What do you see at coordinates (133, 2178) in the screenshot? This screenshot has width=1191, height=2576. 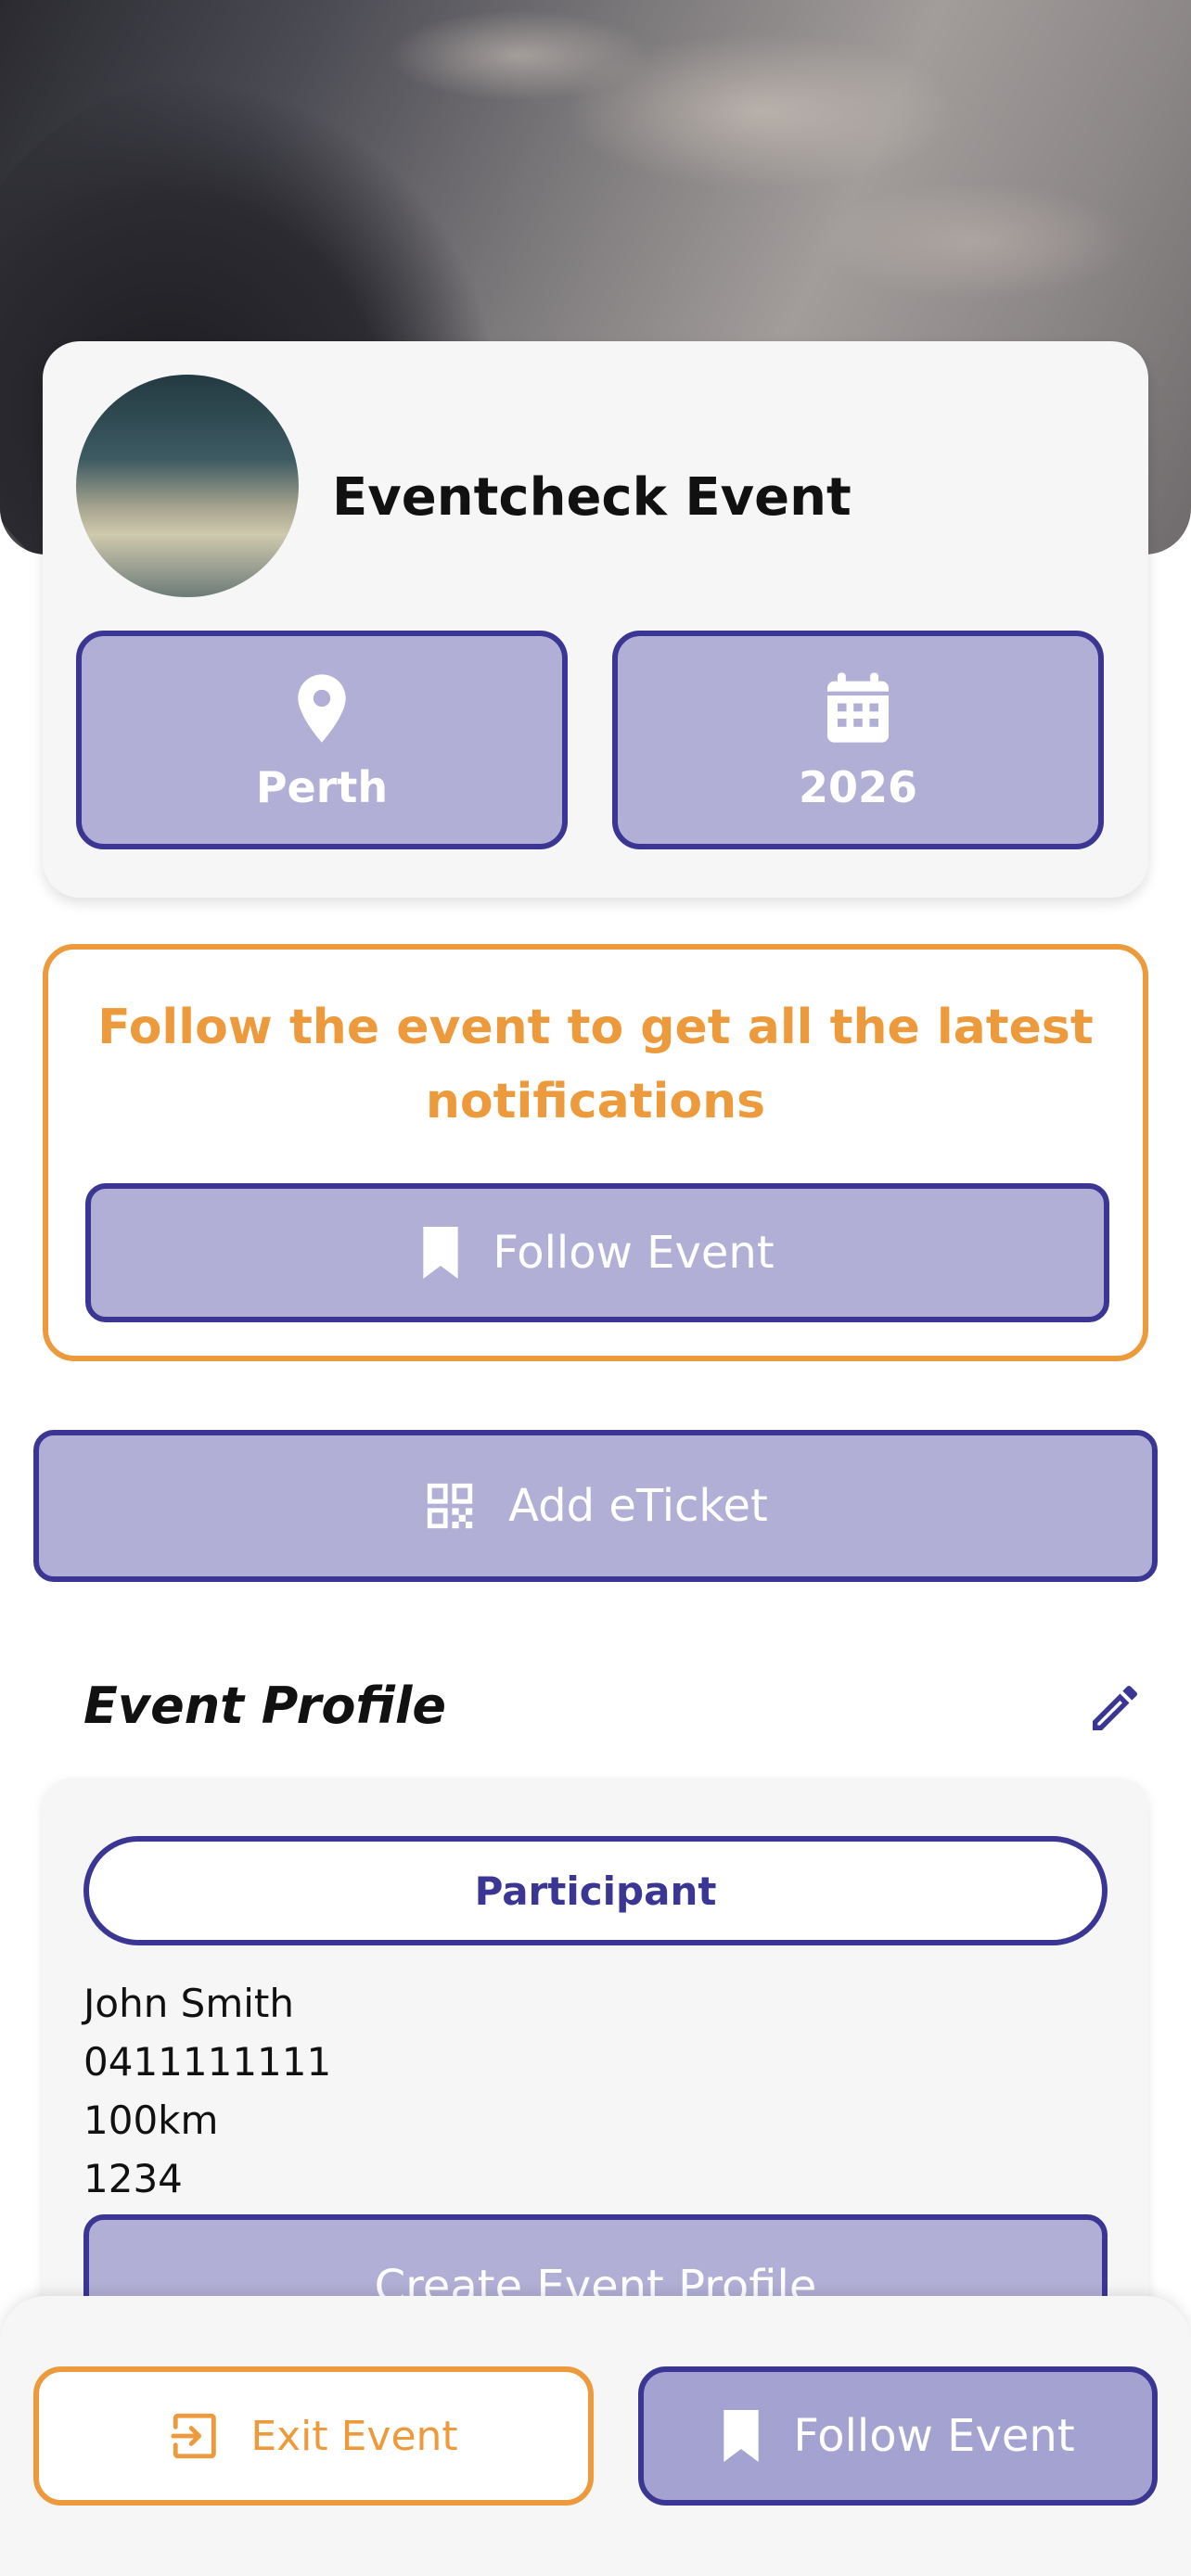 I see `profile-number: 1234` at bounding box center [133, 2178].